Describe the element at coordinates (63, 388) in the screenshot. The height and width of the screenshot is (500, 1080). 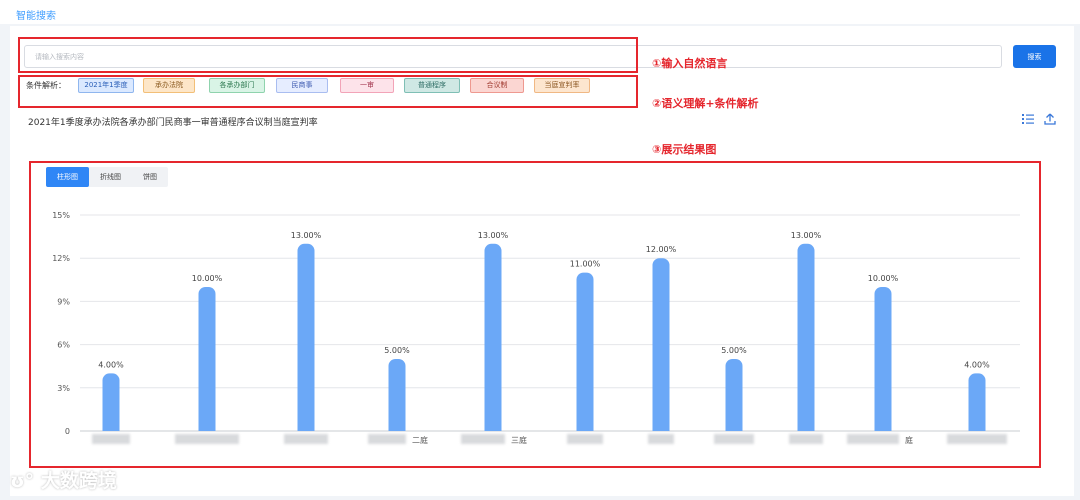
I see `y-tick-label: 3%` at that location.